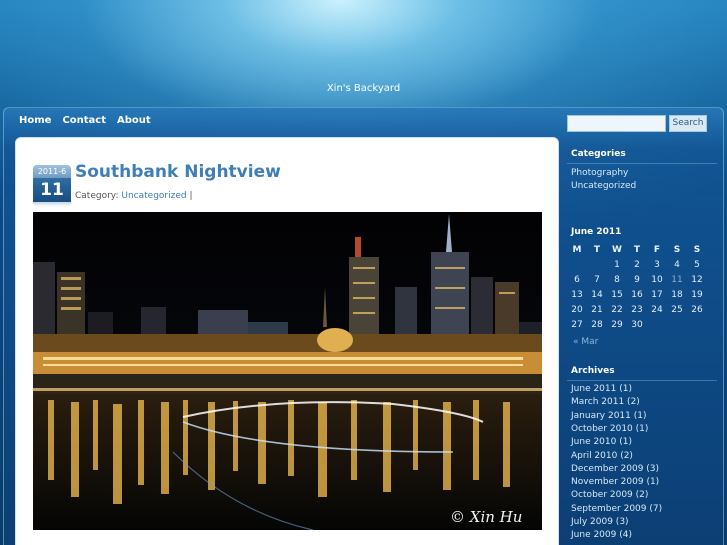 This screenshot has height=545, width=727. What do you see at coordinates (609, 429) in the screenshot?
I see `archive-link: October 2010 (1)` at bounding box center [609, 429].